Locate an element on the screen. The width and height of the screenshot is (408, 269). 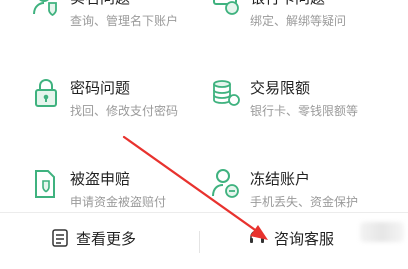
topic-real-name: 实名问题 查询、管理名下账户 is located at coordinates (108, 22).